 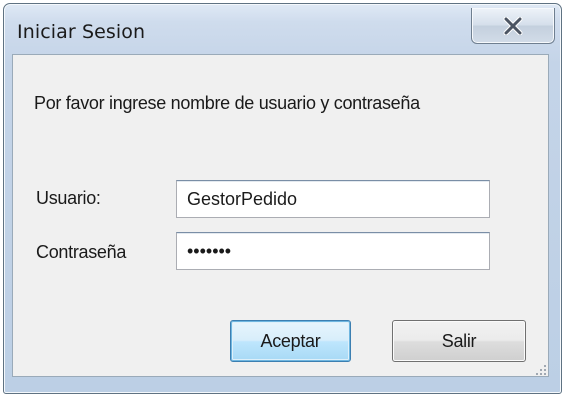 I want to click on password-field, so click(x=333, y=251).